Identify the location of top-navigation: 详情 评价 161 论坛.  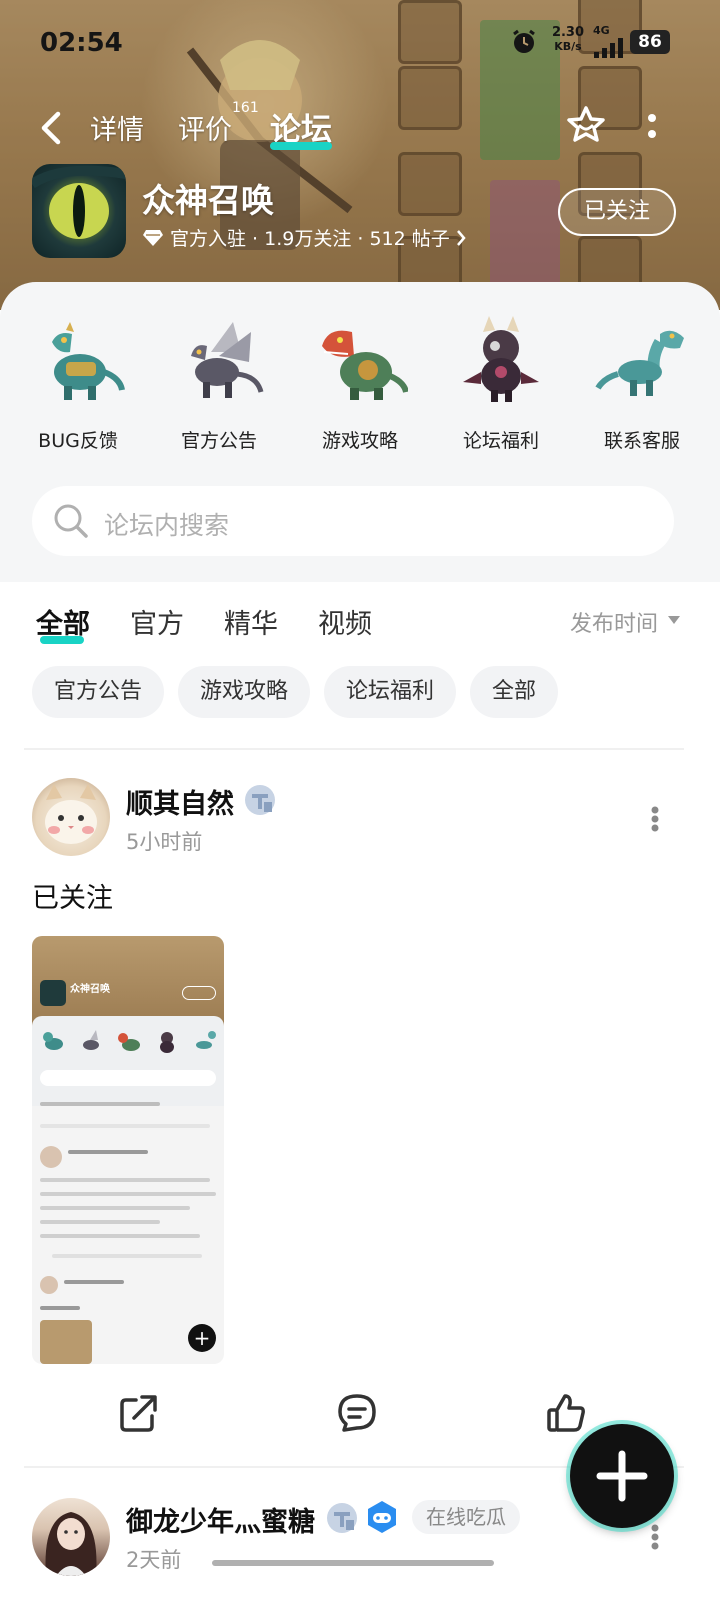
(360, 130).